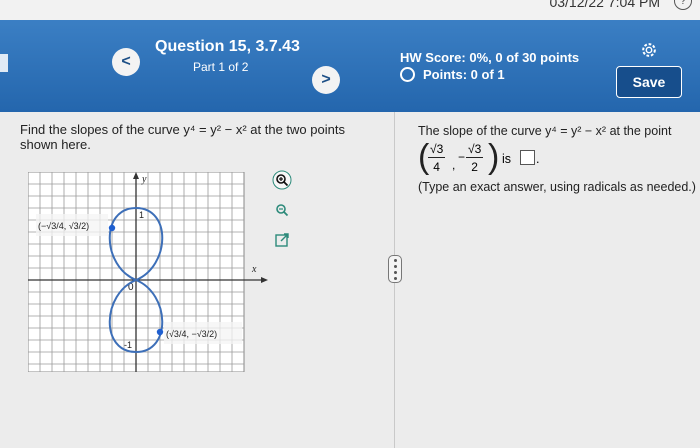  I want to click on panel-resize-handle, so click(395, 269).